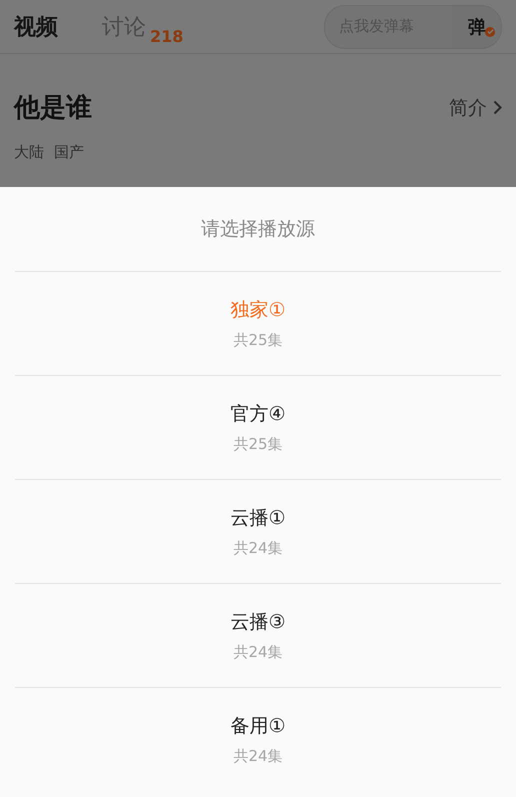  Describe the element at coordinates (490, 31) in the screenshot. I see `check-icon` at that location.